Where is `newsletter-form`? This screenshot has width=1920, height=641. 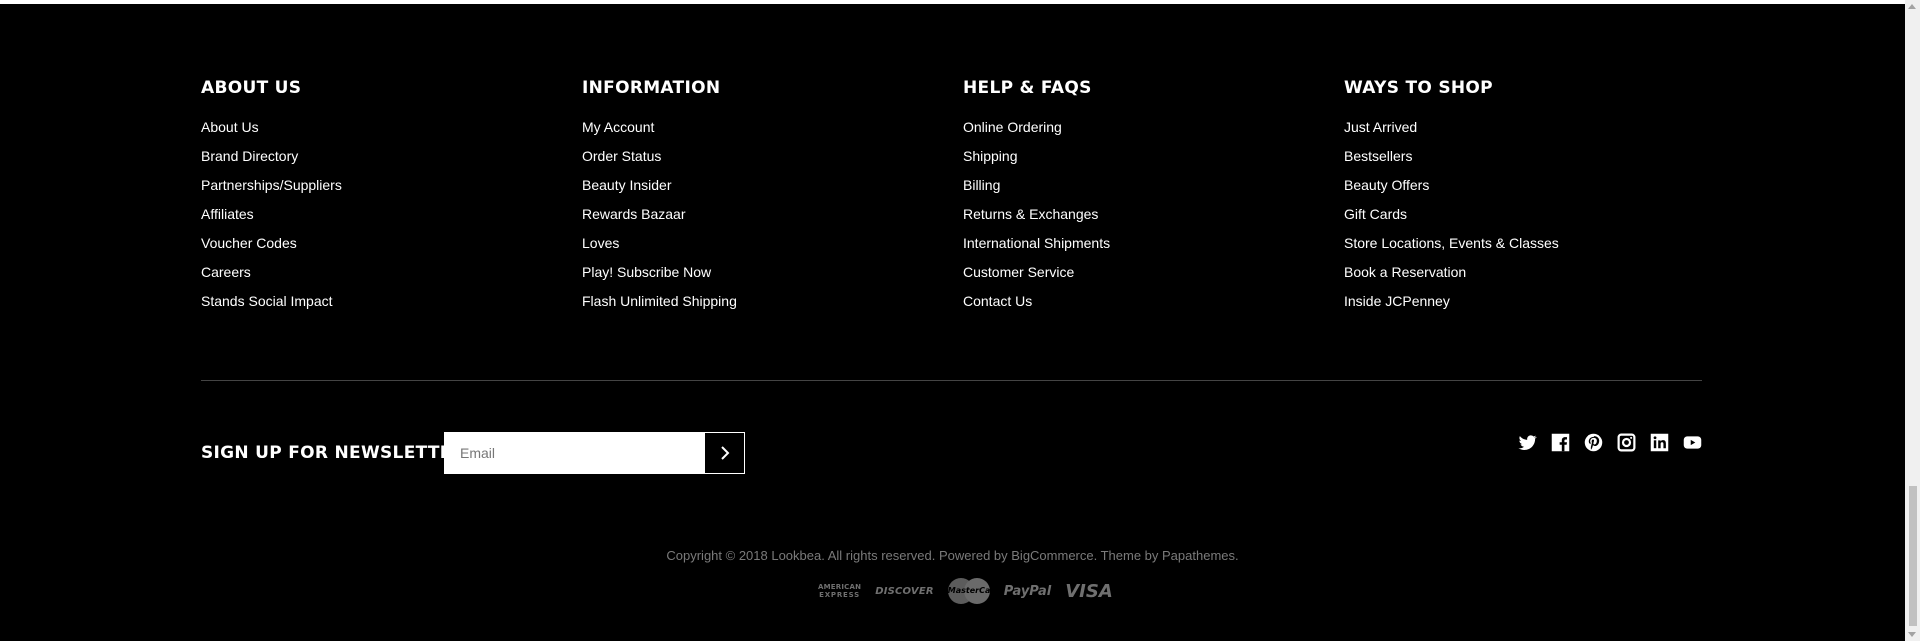
newsletter-form is located at coordinates (594, 453).